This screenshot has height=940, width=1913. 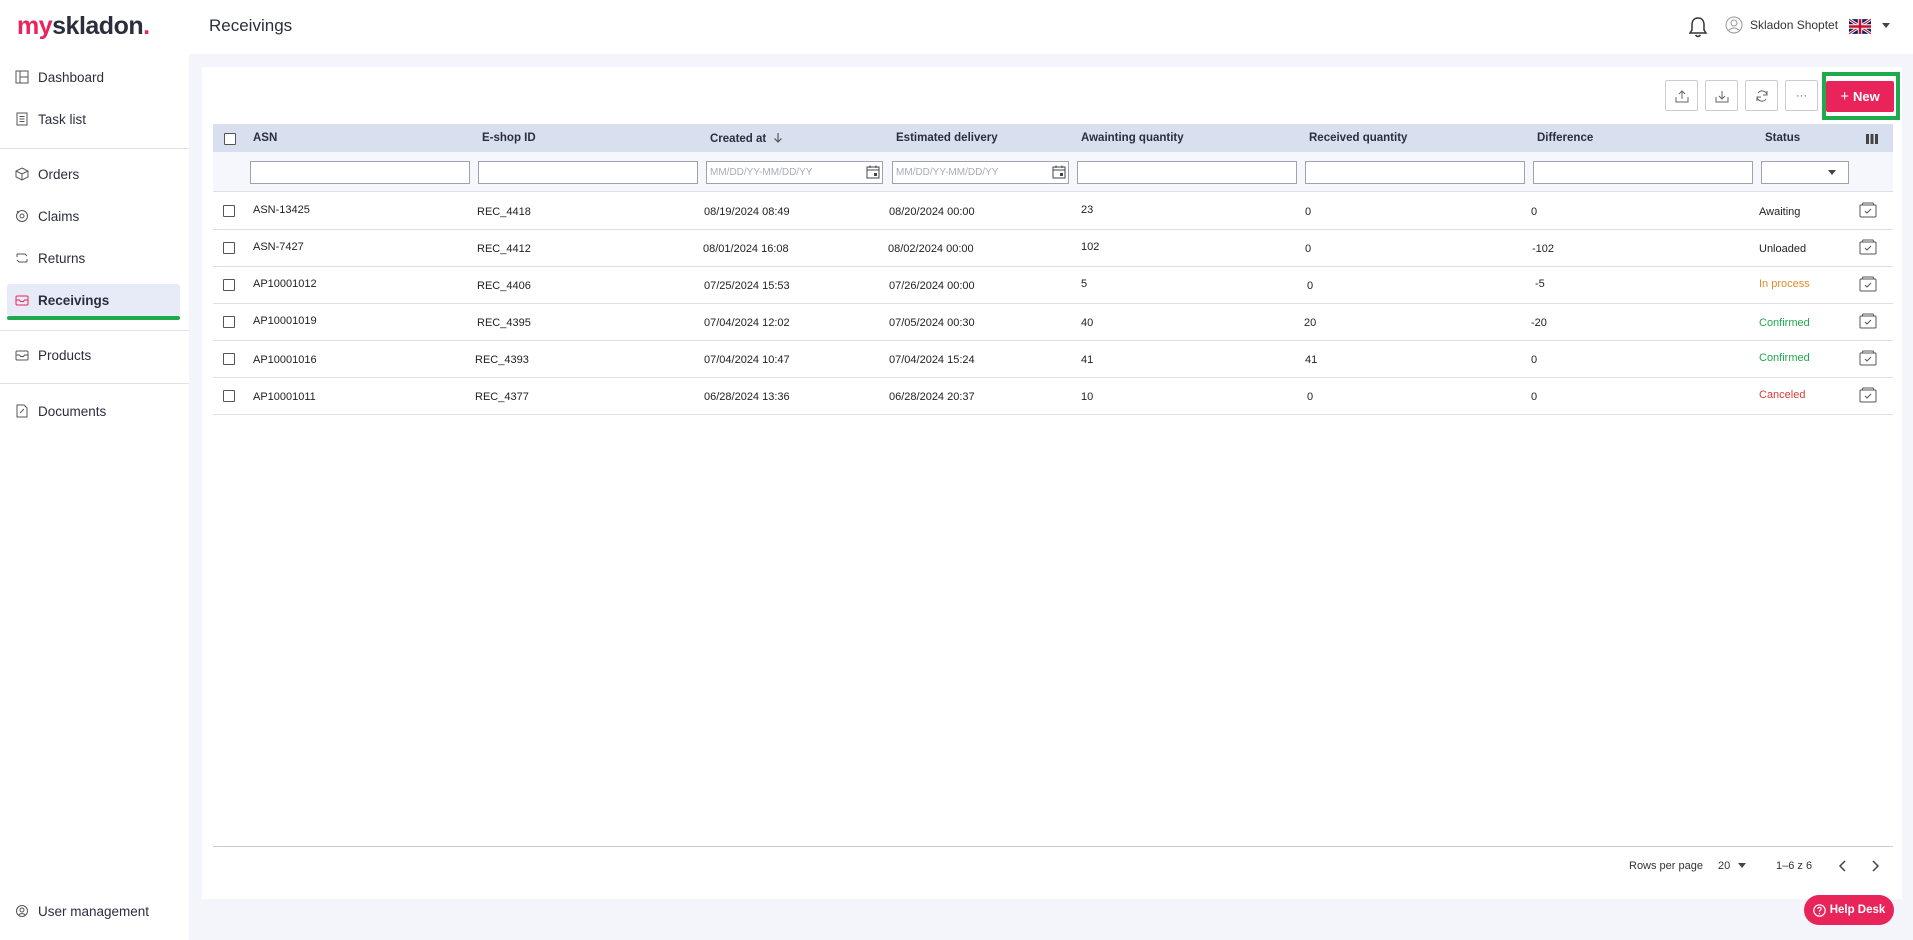 What do you see at coordinates (1875, 866) in the screenshot?
I see `chevron-right-icon` at bounding box center [1875, 866].